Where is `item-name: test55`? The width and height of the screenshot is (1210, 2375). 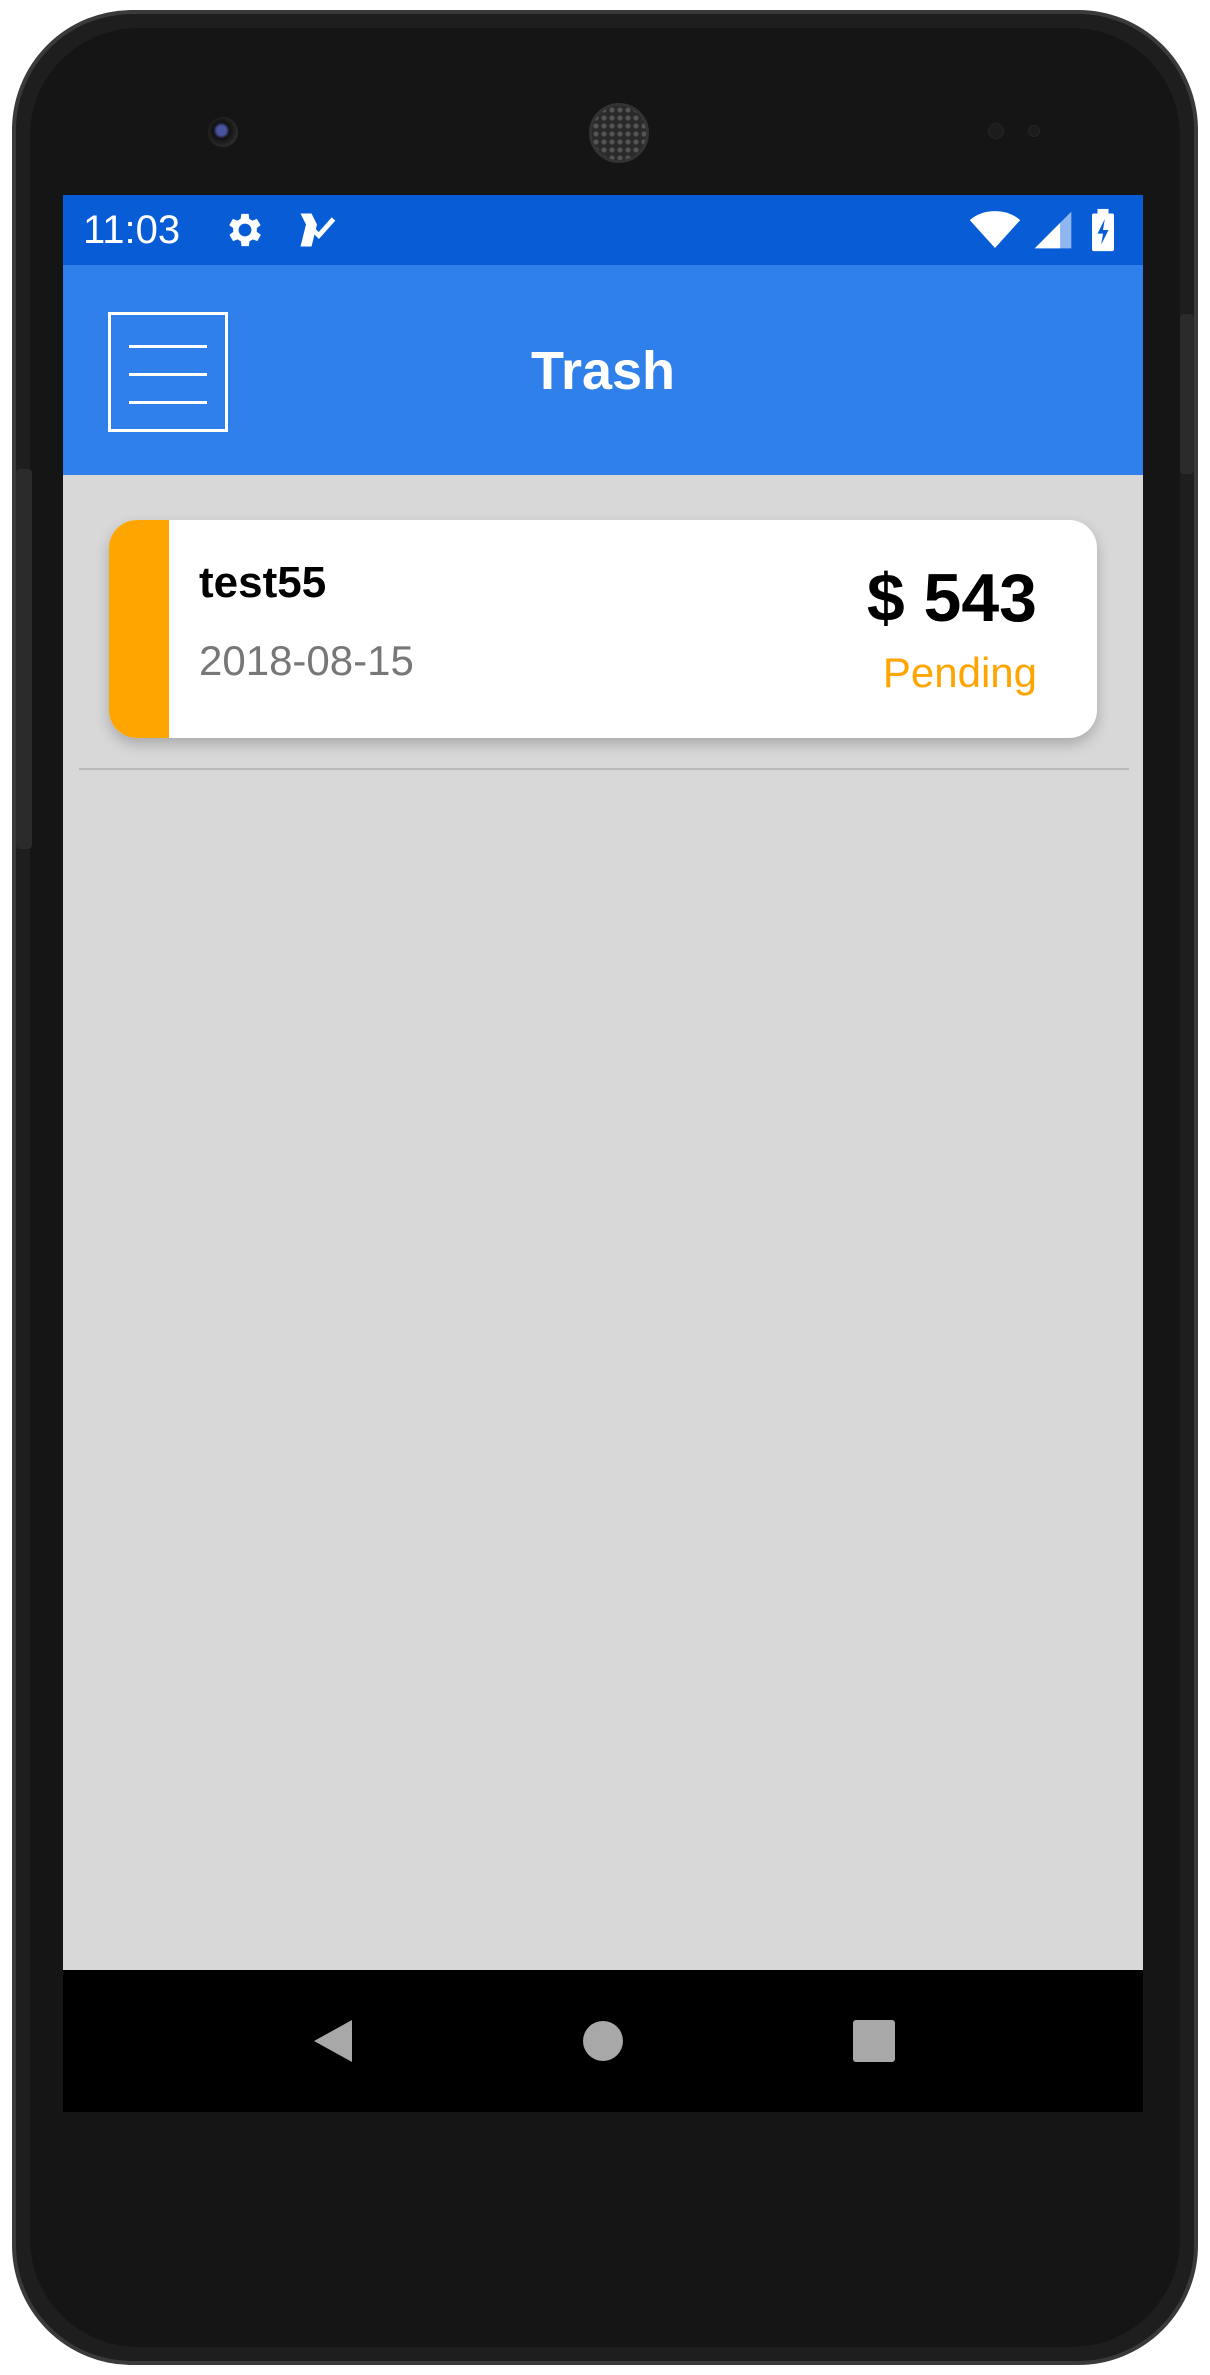 item-name: test55 is located at coordinates (263, 582).